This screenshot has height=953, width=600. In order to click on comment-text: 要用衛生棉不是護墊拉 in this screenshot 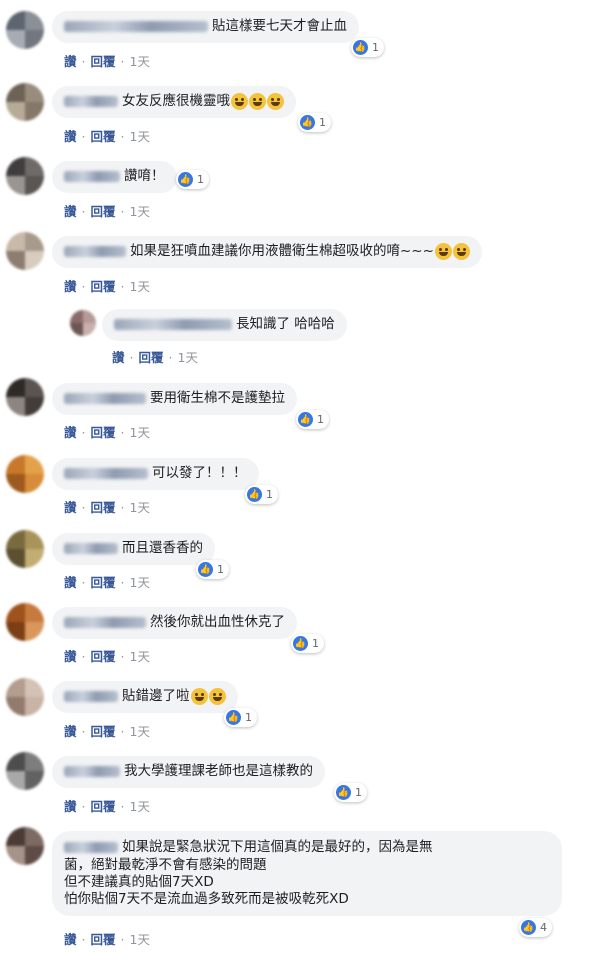, I will do `click(217, 398)`.